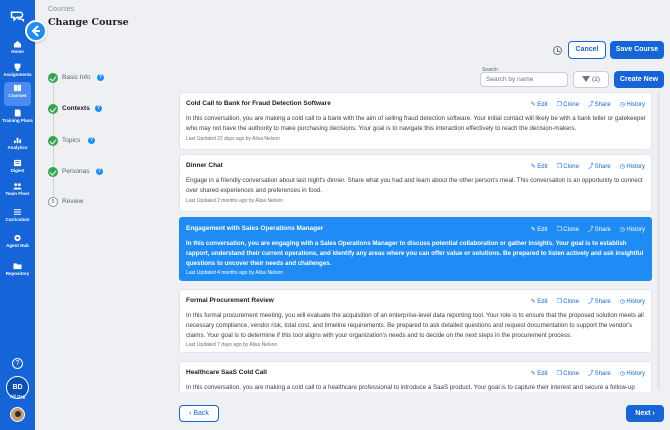 This screenshot has height=430, width=670. I want to click on step-label: Review, so click(73, 201).